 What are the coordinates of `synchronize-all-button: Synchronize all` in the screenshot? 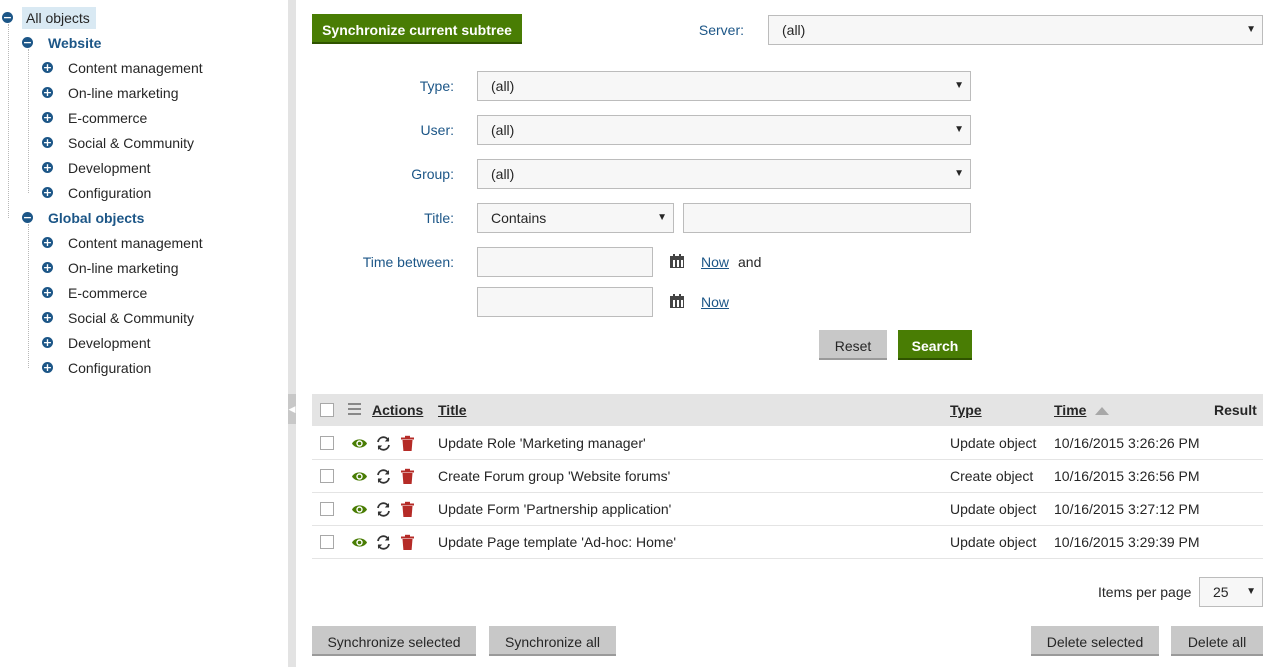 It's located at (552, 641).